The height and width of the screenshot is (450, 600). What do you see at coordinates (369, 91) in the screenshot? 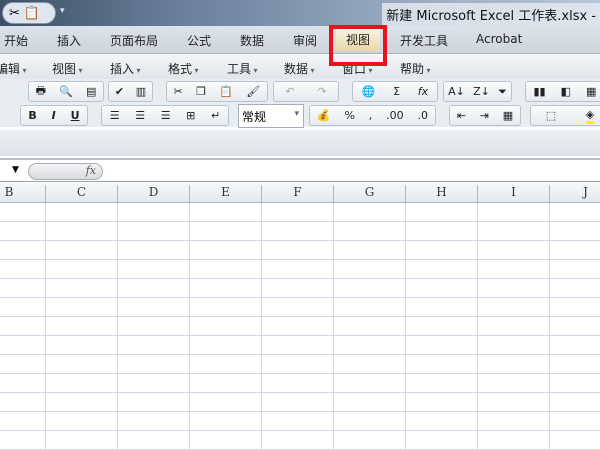
I see `hyperlink-icon: 🌐` at bounding box center [369, 91].